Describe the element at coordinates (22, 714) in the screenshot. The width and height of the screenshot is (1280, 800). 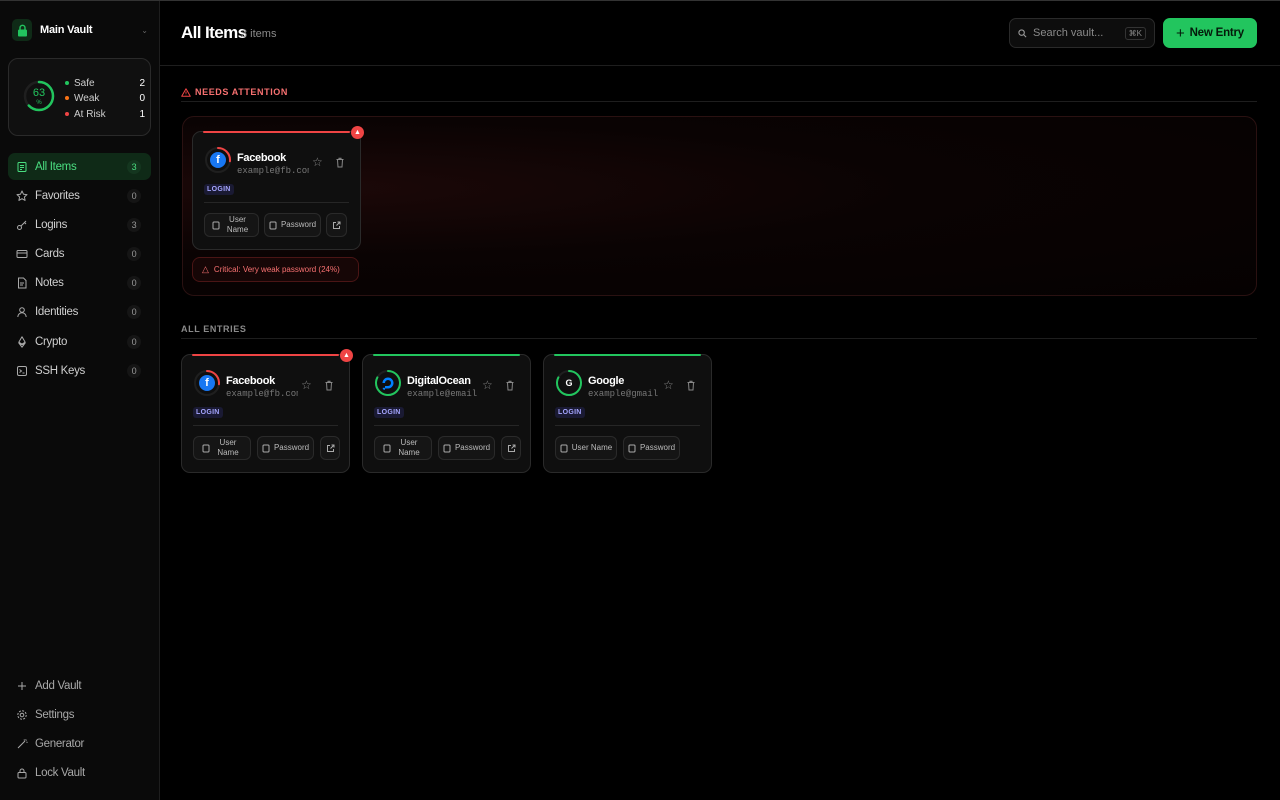
I see `gear-icon` at that location.